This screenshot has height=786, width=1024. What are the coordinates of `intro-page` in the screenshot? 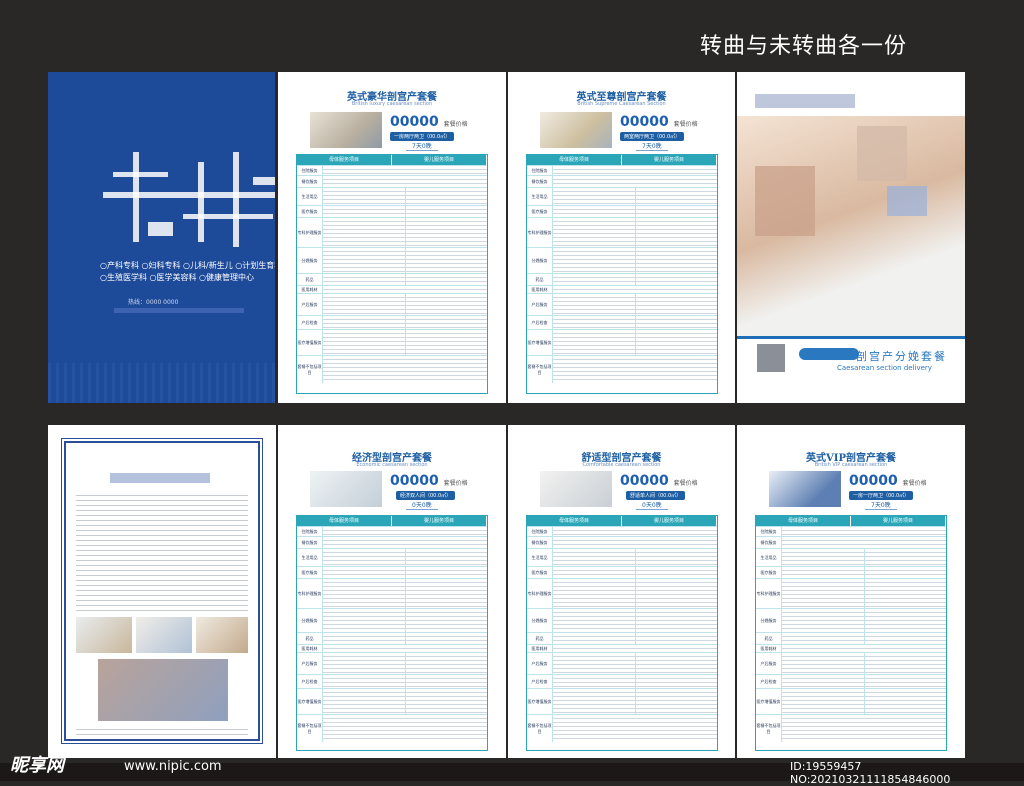 It's located at (162, 591).